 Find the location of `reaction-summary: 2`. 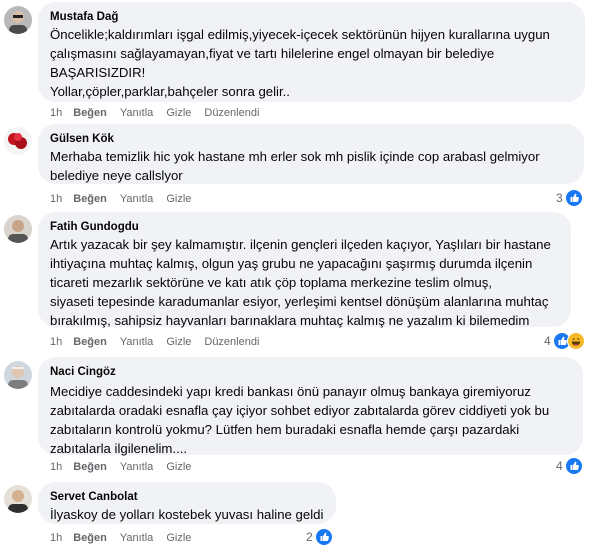

reaction-summary: 2 is located at coordinates (319, 537).